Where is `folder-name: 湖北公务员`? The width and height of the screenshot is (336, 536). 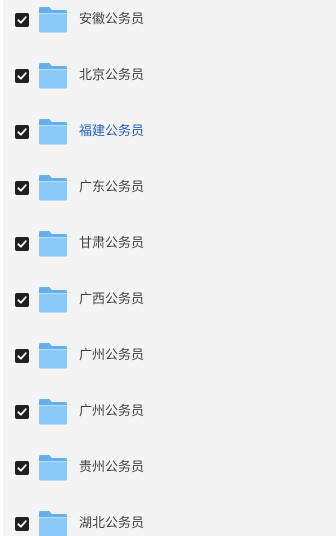 folder-name: 湖北公务员 is located at coordinates (111, 524).